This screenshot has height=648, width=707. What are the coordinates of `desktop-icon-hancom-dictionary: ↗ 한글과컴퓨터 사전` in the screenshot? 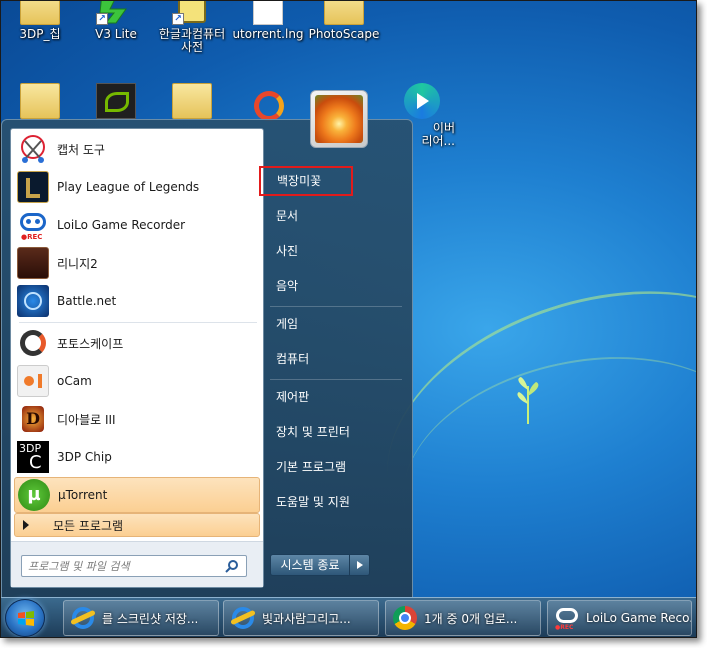 It's located at (192, 27).